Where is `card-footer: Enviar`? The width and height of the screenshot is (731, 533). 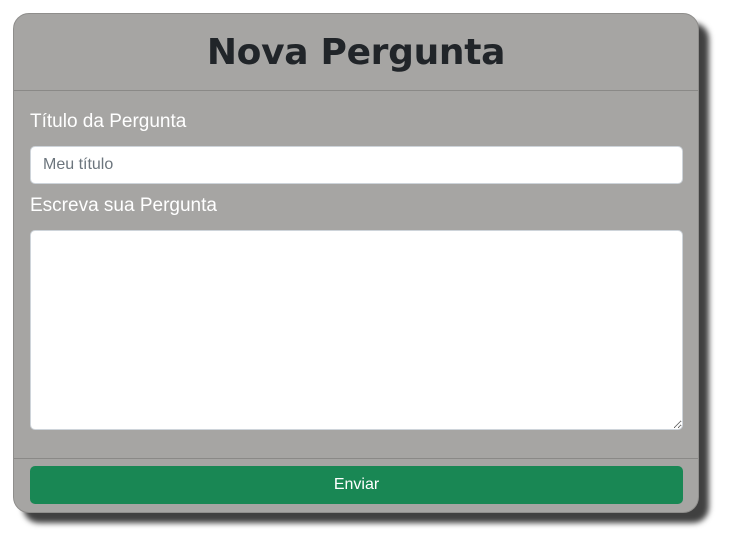 card-footer: Enviar is located at coordinates (356, 485).